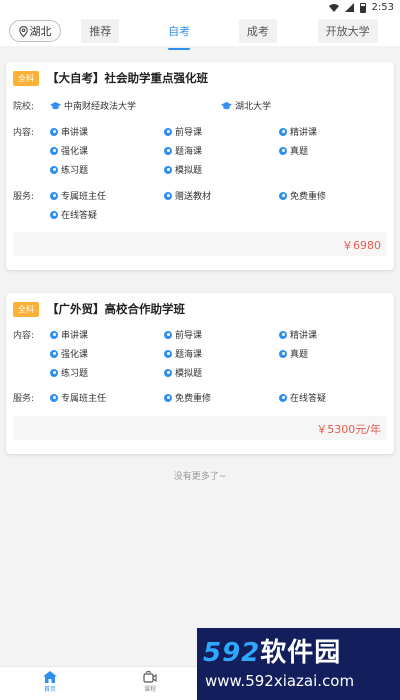 The height and width of the screenshot is (700, 400). I want to click on watermark-url: www.592xiazai.com, so click(280, 681).